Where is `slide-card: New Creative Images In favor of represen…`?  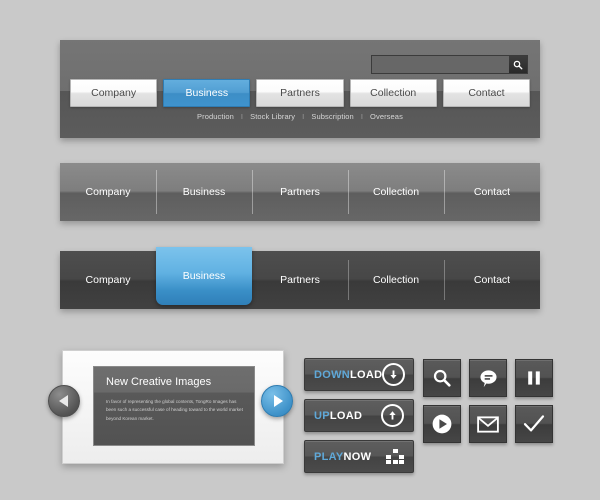 slide-card: New Creative Images In favor of represen… is located at coordinates (174, 406).